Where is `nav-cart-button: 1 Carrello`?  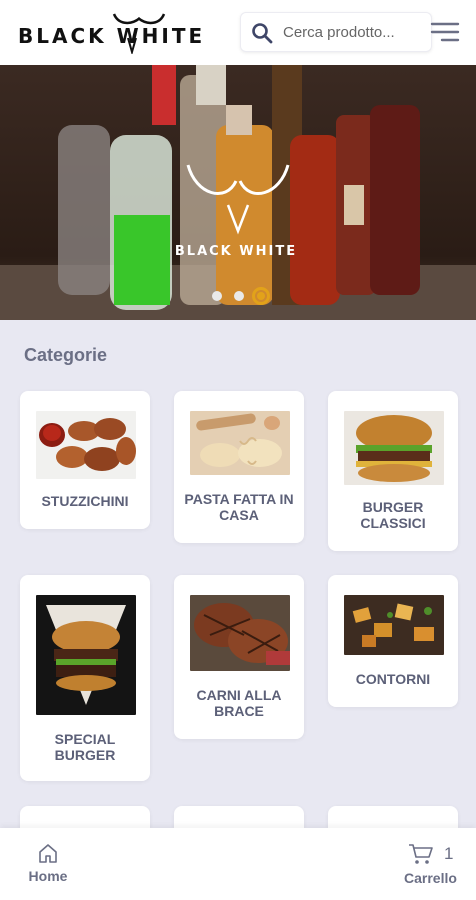 nav-cart-button: 1 Carrello is located at coordinates (431, 866).